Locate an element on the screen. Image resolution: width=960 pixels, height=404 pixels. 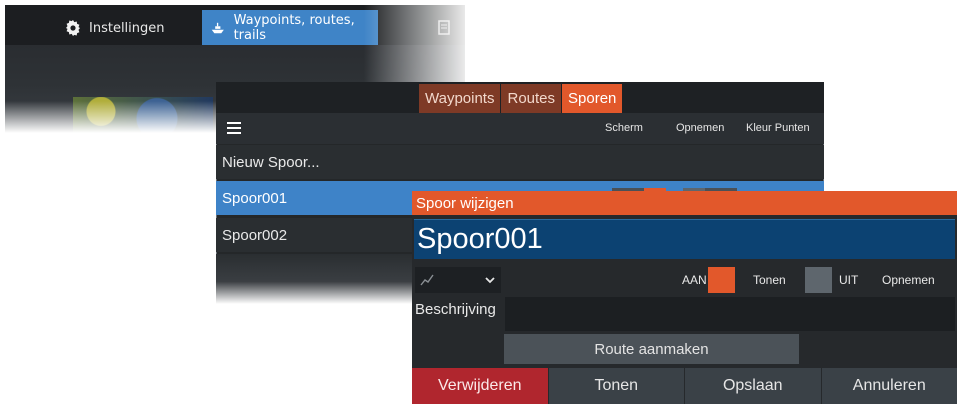
show-toggle-label: Tonen is located at coordinates (769, 280).